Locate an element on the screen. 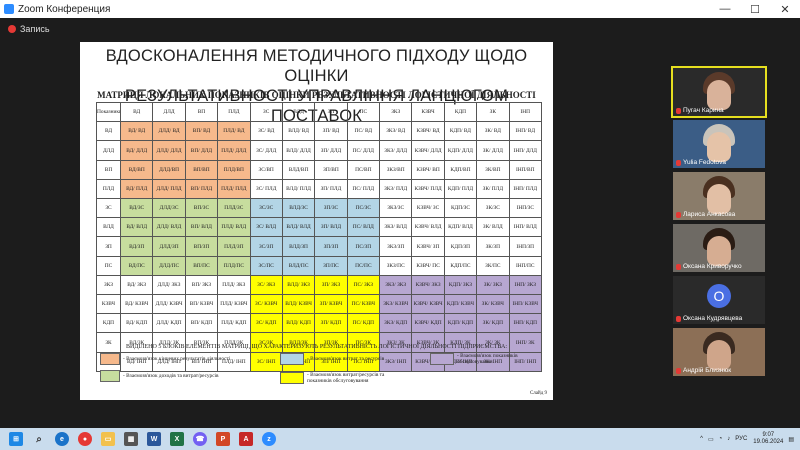  volume-icon: ♪ is located at coordinates (728, 439).